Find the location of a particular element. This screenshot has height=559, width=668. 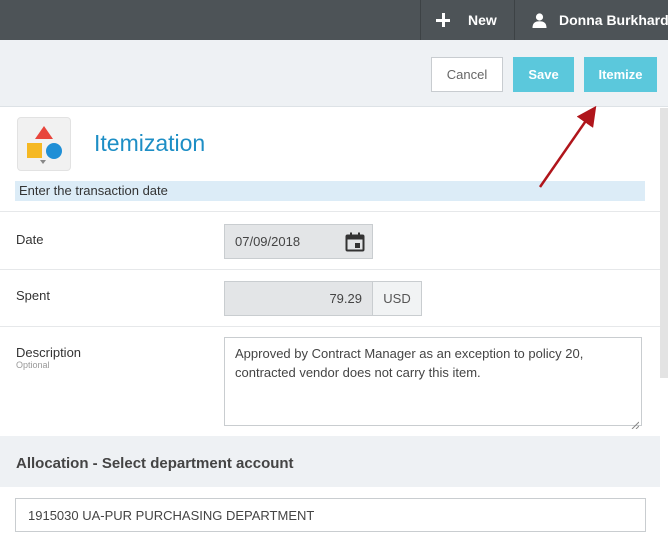

itemize-button: Itemize is located at coordinates (620, 74).